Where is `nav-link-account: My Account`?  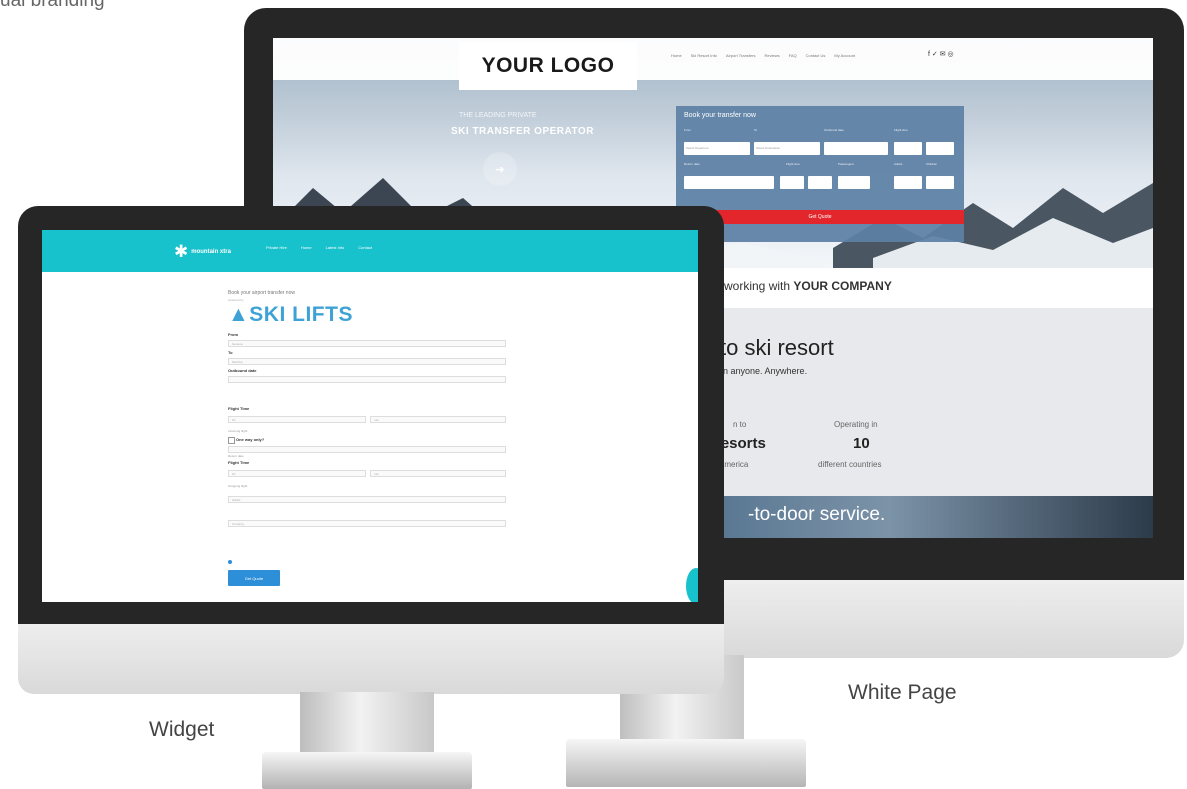 nav-link-account: My Account is located at coordinates (844, 55).